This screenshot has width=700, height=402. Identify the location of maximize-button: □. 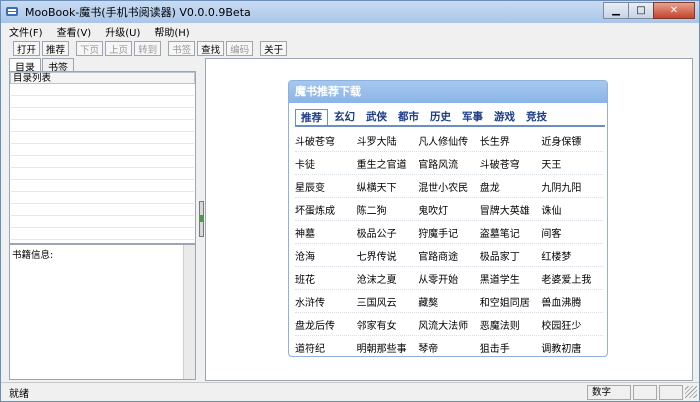
(641, 10).